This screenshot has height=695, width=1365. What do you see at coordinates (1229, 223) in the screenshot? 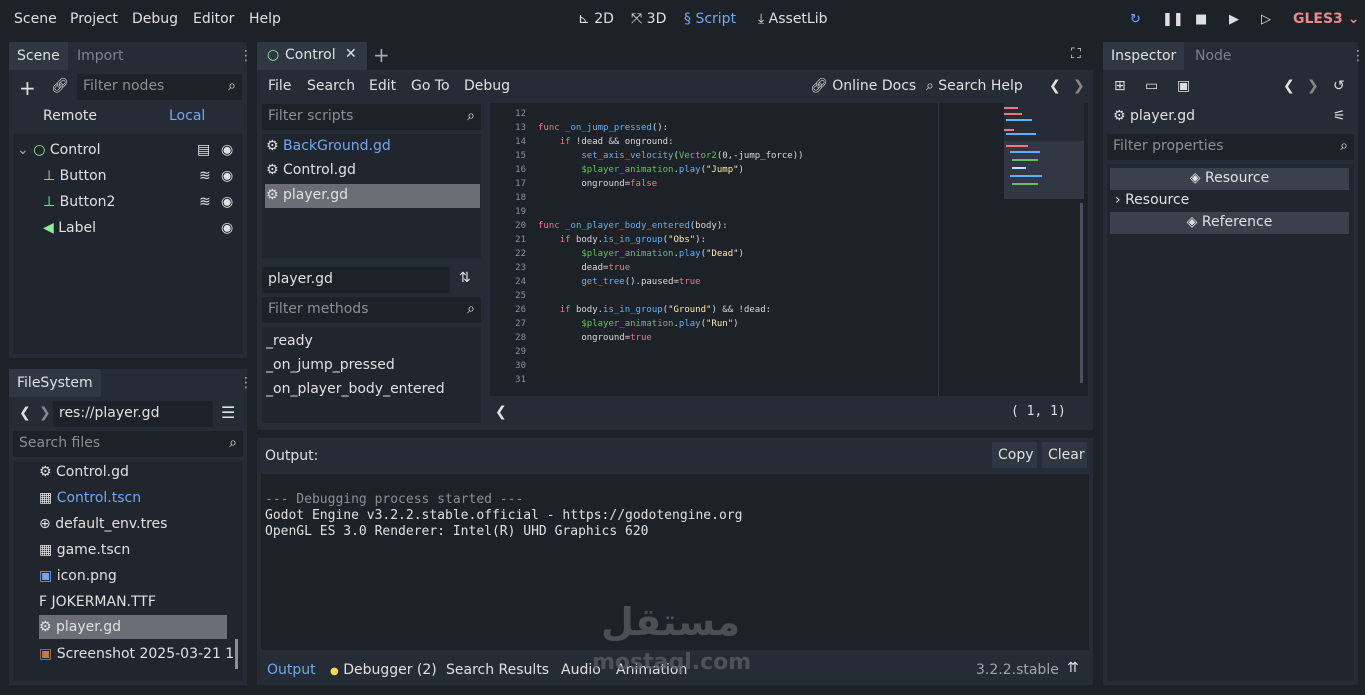
I see `section-reference-header: ◈ Reference` at bounding box center [1229, 223].